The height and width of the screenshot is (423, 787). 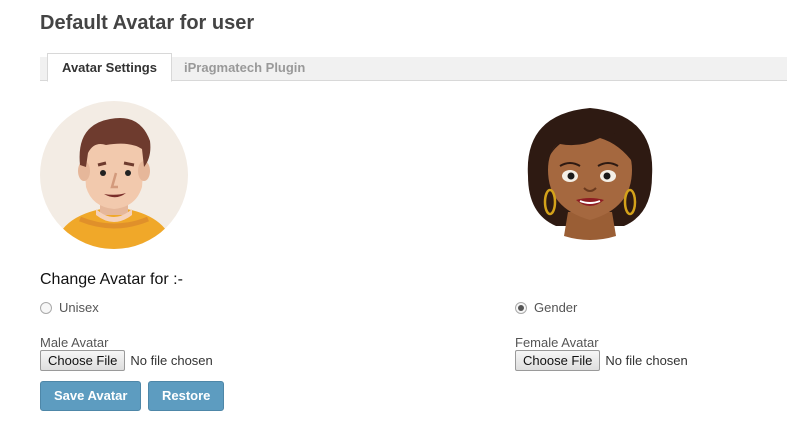 What do you see at coordinates (646, 360) in the screenshot?
I see `female-file-status: No file chosen` at bounding box center [646, 360].